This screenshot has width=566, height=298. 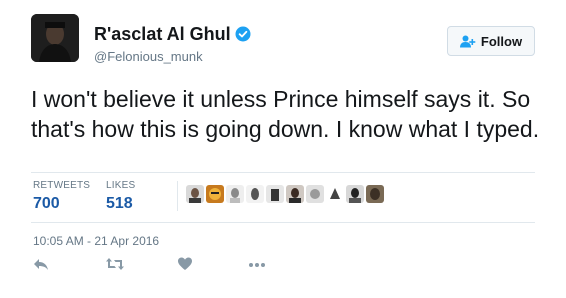 I want to click on likes-stat: LIKES 518, so click(x=120, y=196).